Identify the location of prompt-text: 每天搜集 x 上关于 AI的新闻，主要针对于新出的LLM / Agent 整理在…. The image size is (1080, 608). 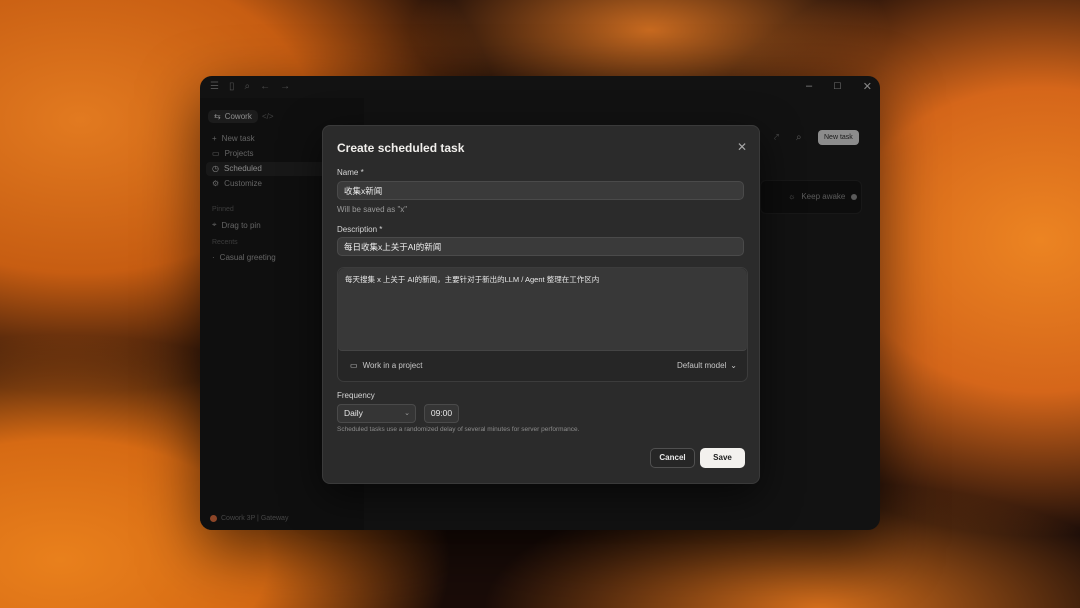
(472, 279).